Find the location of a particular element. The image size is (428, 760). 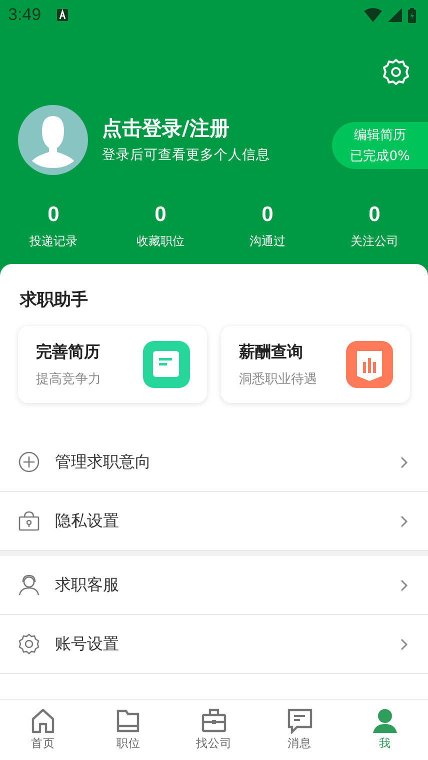

tab-item: 首页 is located at coordinates (43, 730).